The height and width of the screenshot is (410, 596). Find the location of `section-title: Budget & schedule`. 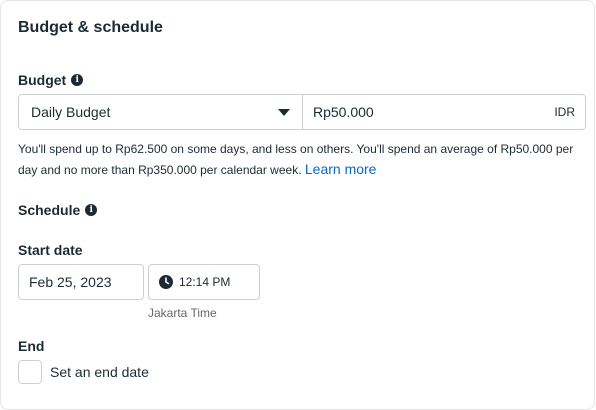

section-title: Budget & schedule is located at coordinates (90, 27).